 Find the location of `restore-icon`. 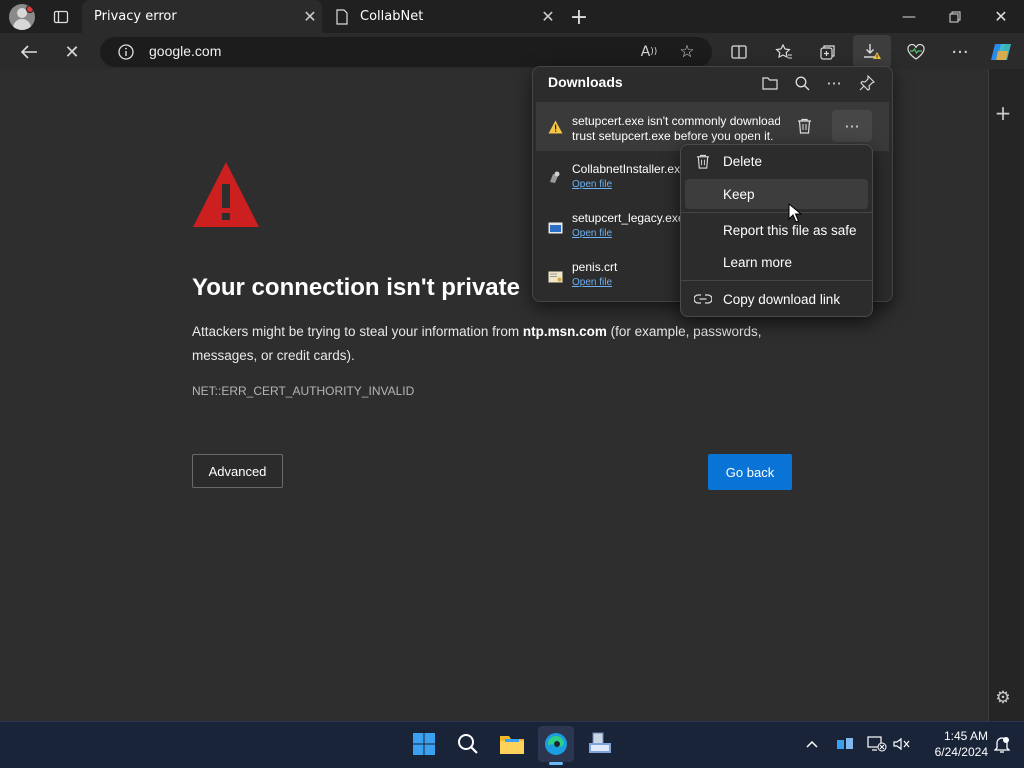

restore-icon is located at coordinates (955, 16).